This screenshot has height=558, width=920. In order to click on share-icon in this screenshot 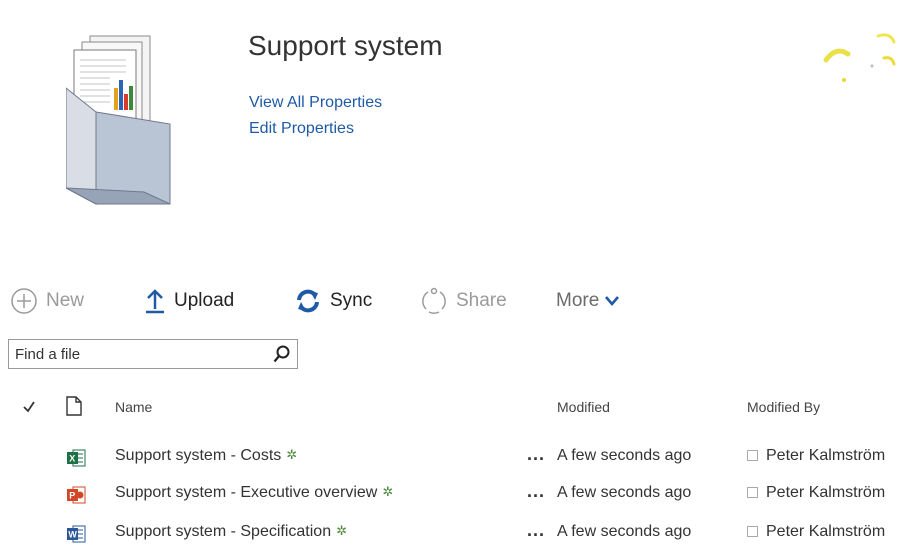, I will do `click(434, 301)`.